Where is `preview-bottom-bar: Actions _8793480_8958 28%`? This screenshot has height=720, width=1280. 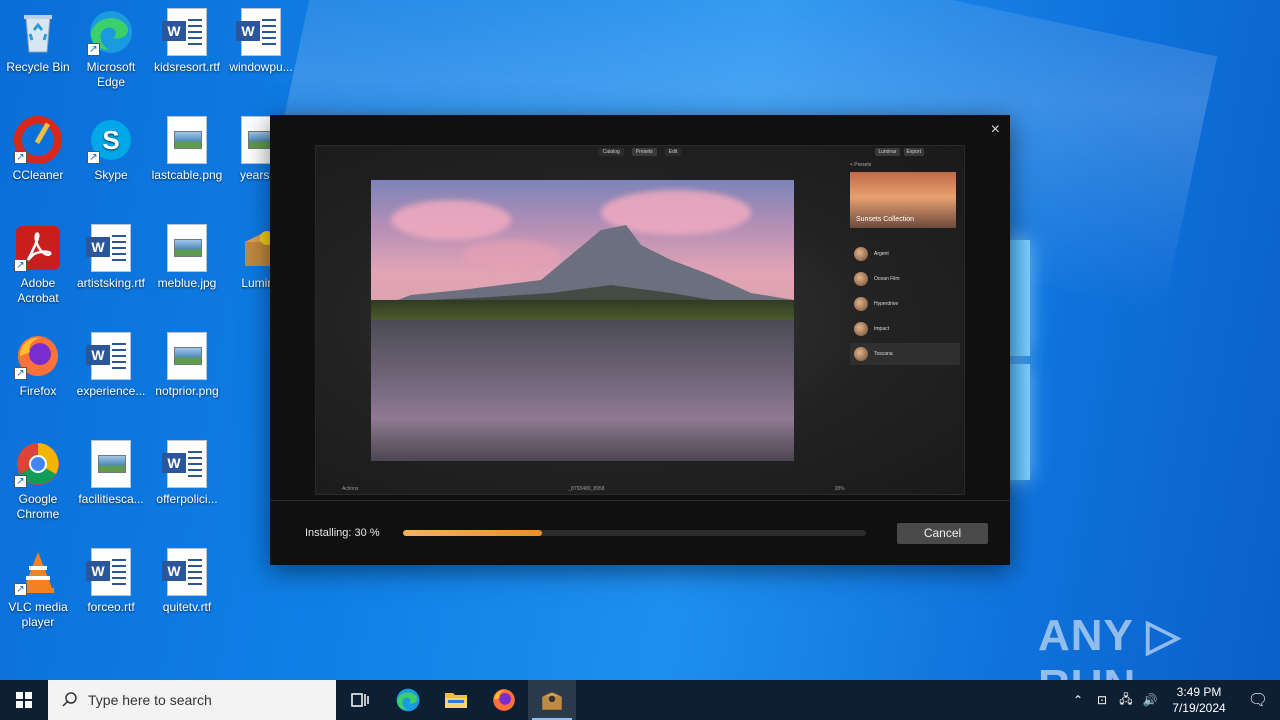
preview-bottom-bar: Actions _8793480_8958 28% is located at coordinates (593, 489).